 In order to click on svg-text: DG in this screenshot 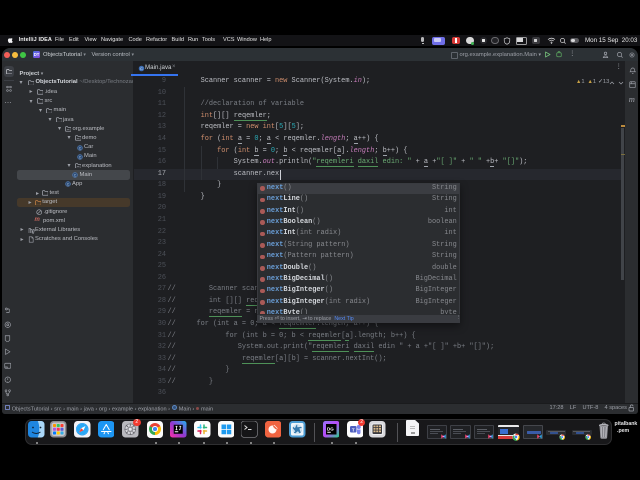, I will do `click(330, 429)`.